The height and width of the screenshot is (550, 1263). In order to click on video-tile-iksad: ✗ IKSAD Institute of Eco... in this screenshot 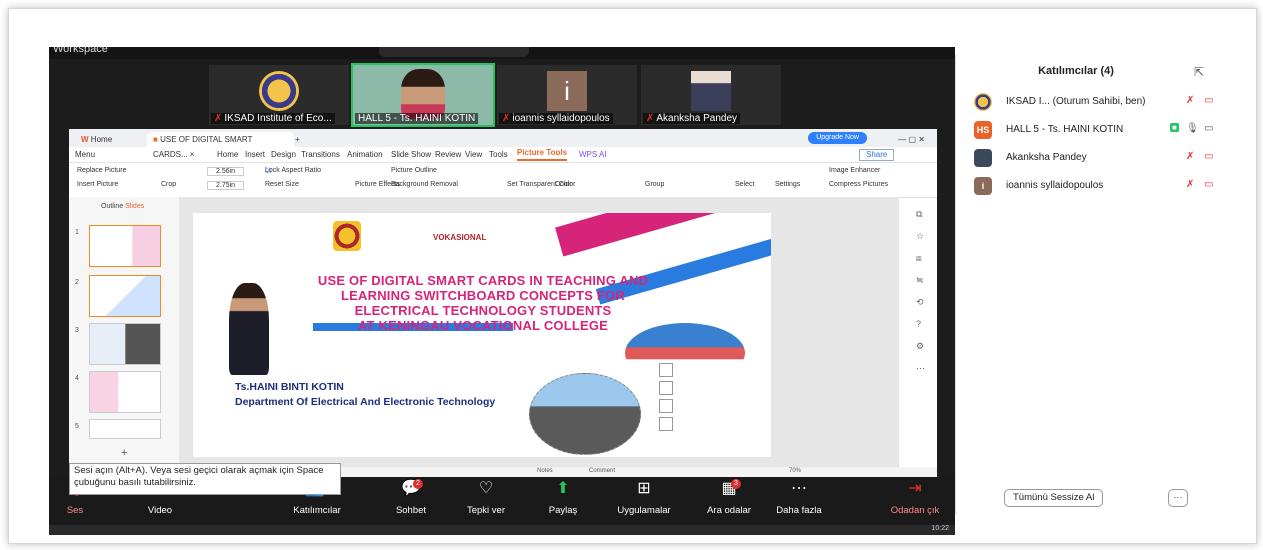, I will do `click(279, 95)`.